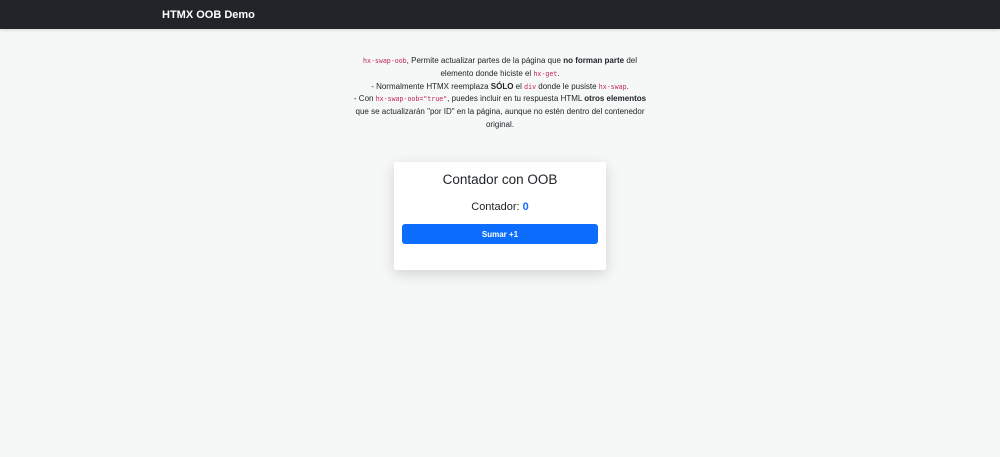  Describe the element at coordinates (497, 207) in the screenshot. I see `counter-label: Contador:` at that location.